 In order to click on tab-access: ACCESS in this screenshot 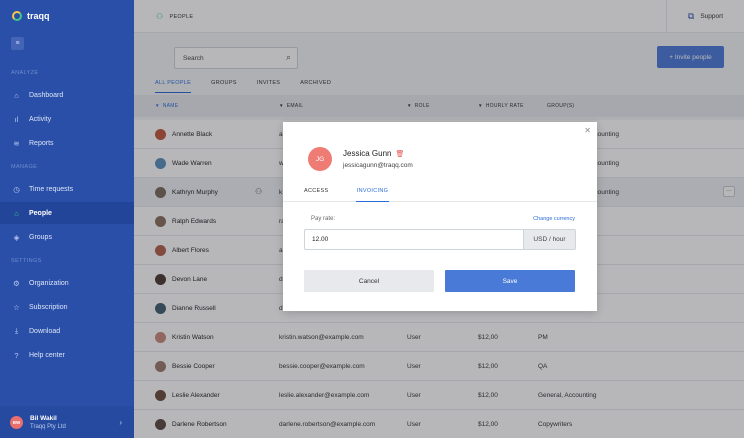, I will do `click(316, 195)`.